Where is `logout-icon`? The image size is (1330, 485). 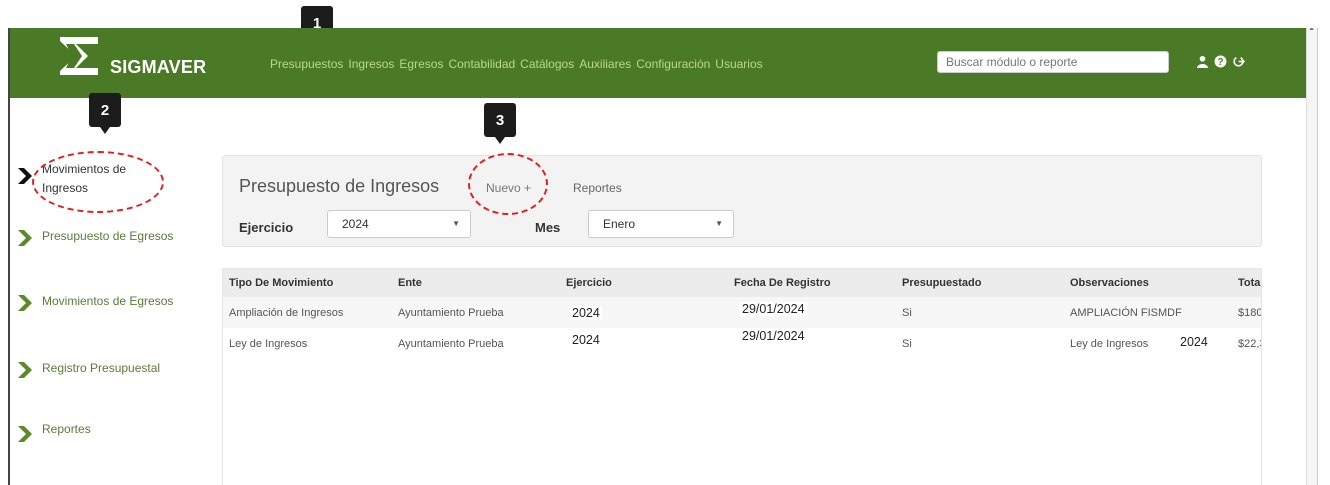 logout-icon is located at coordinates (1238, 61).